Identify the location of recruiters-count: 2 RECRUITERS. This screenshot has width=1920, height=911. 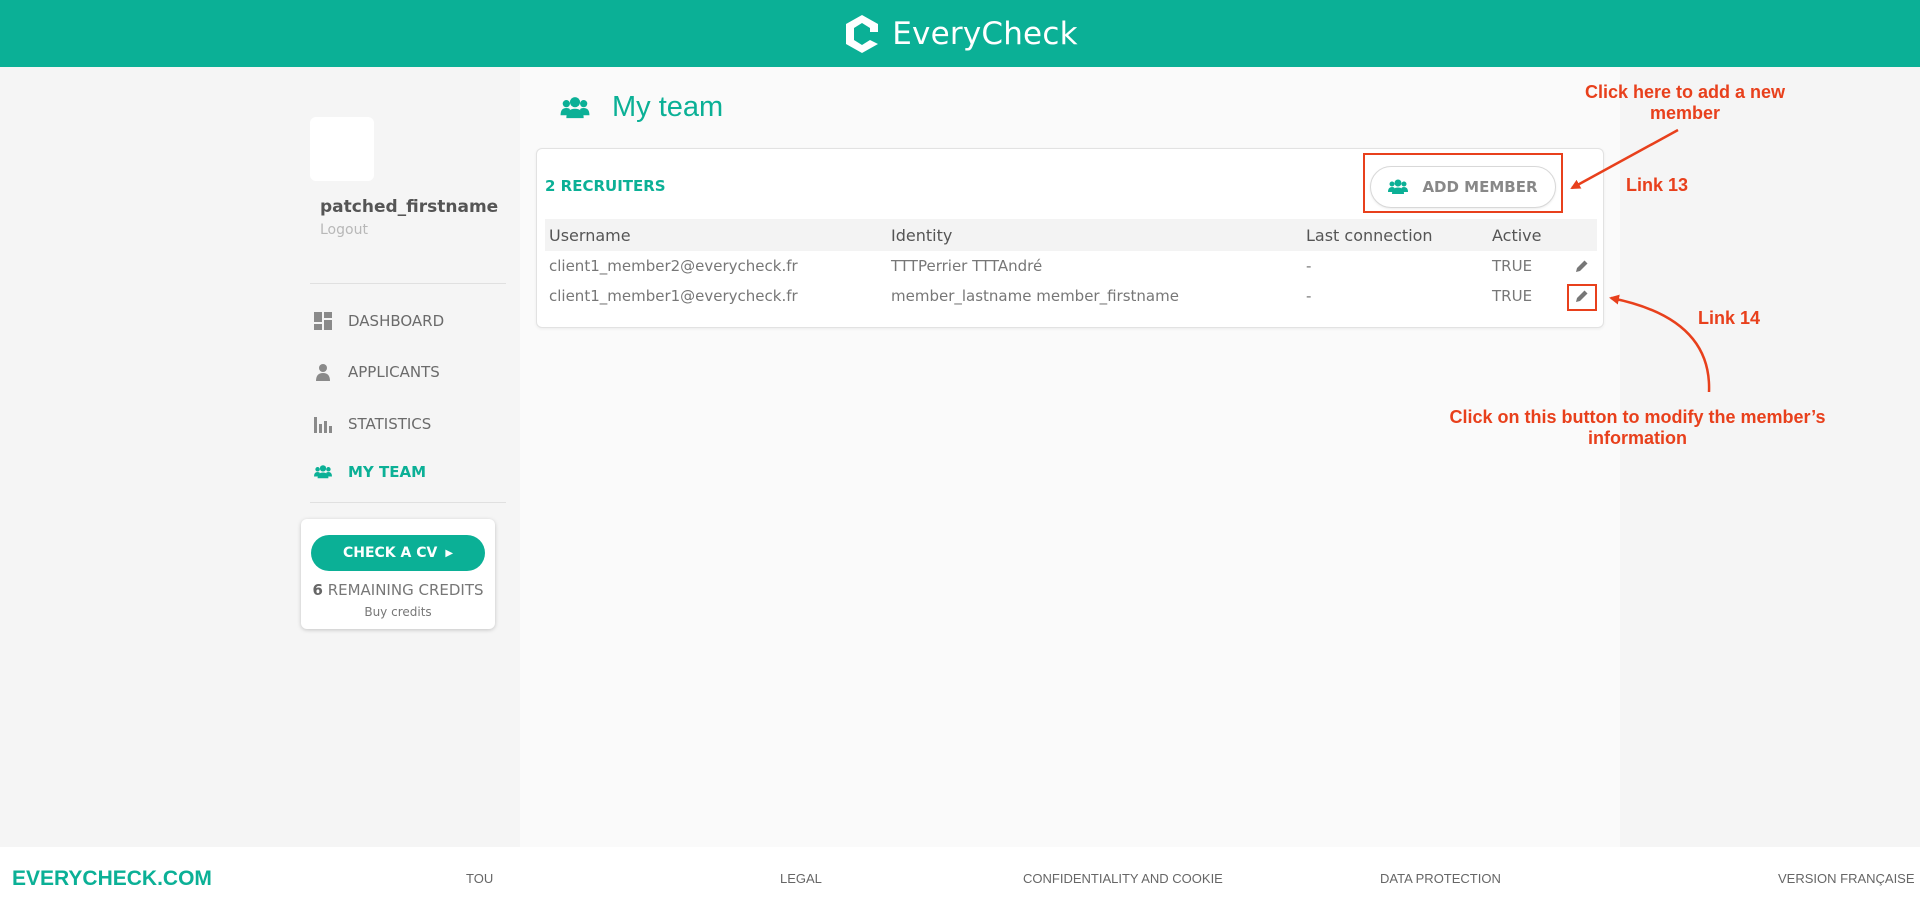
(605, 186).